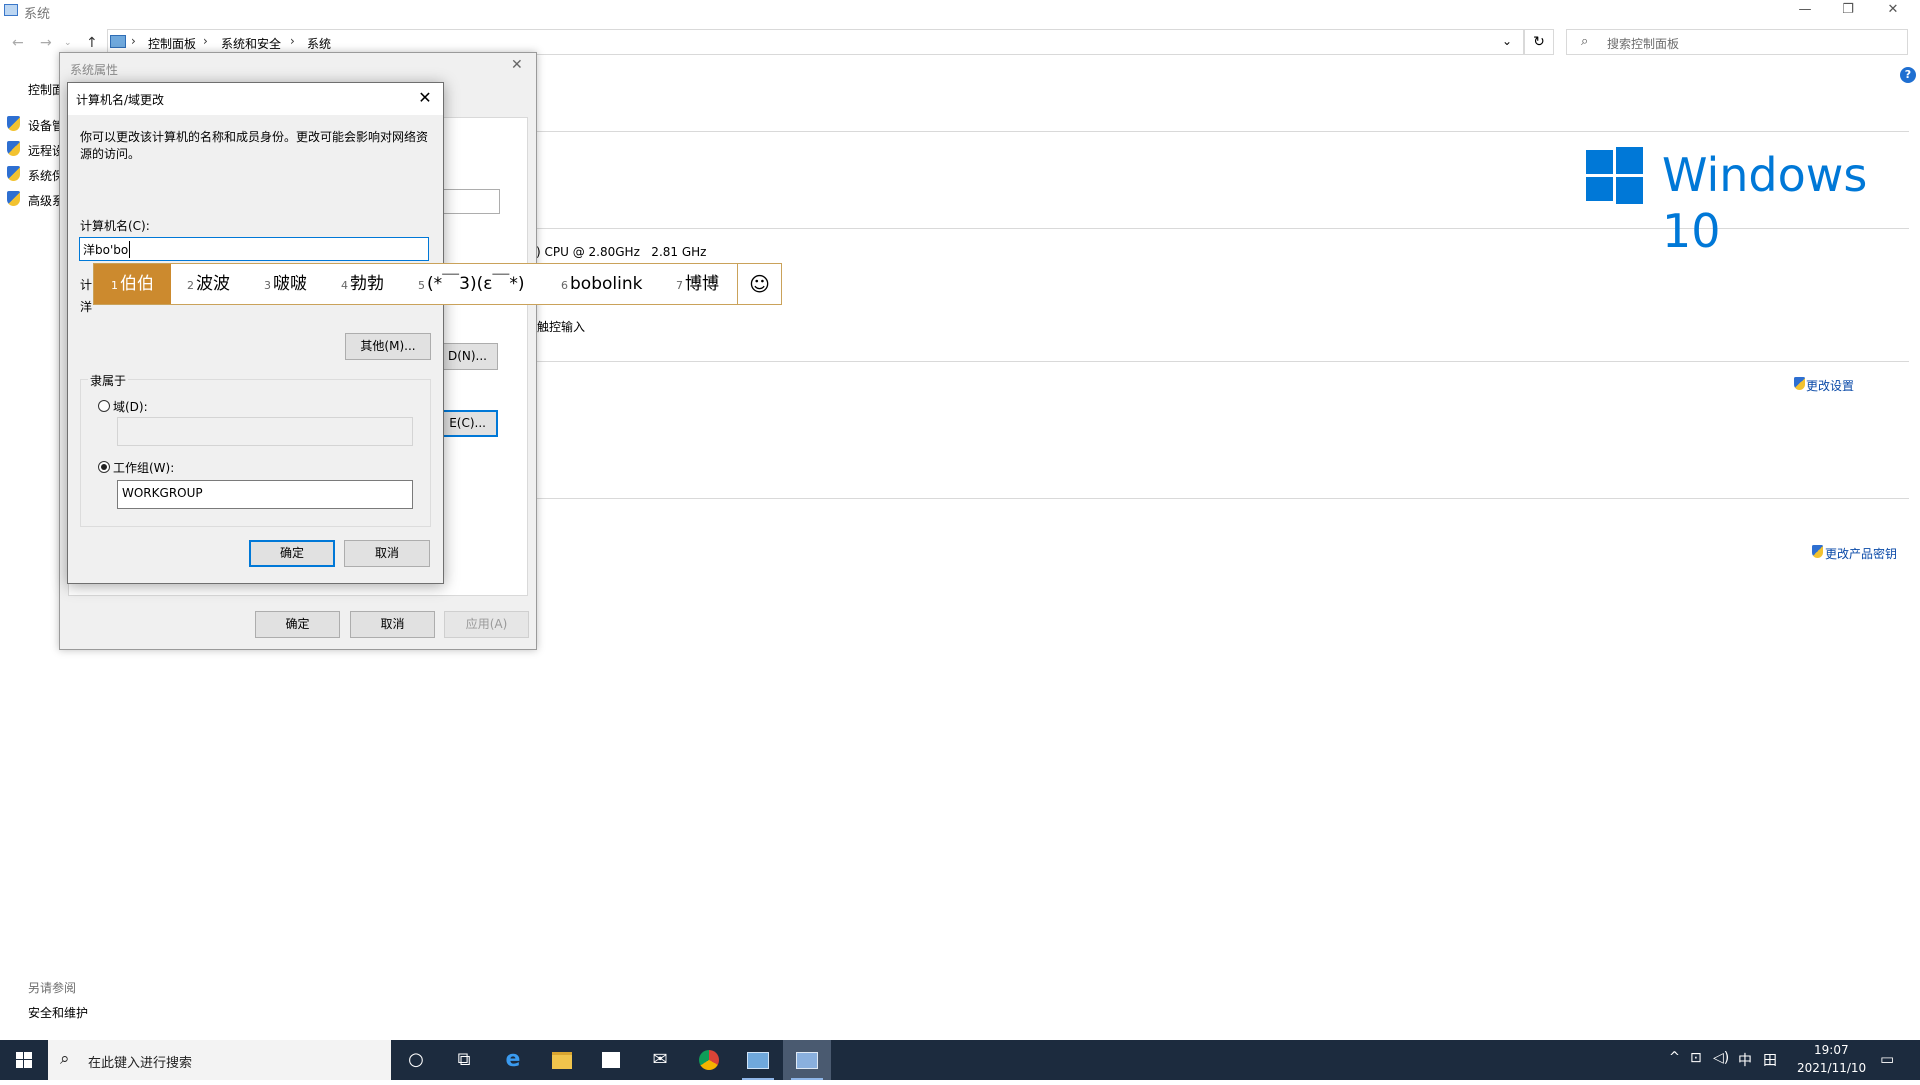 Image resolution: width=1920 pixels, height=1085 pixels. Describe the element at coordinates (1861, 553) in the screenshot. I see `change-product-key-link: 更改产品密钥` at that location.